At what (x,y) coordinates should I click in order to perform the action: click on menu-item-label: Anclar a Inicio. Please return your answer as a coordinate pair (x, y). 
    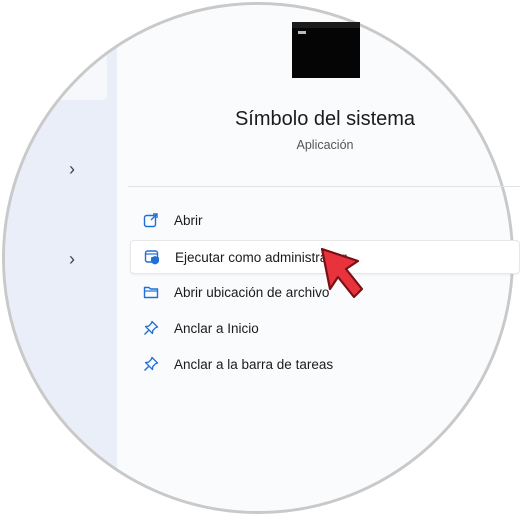
    Looking at the image, I should click on (216, 328).